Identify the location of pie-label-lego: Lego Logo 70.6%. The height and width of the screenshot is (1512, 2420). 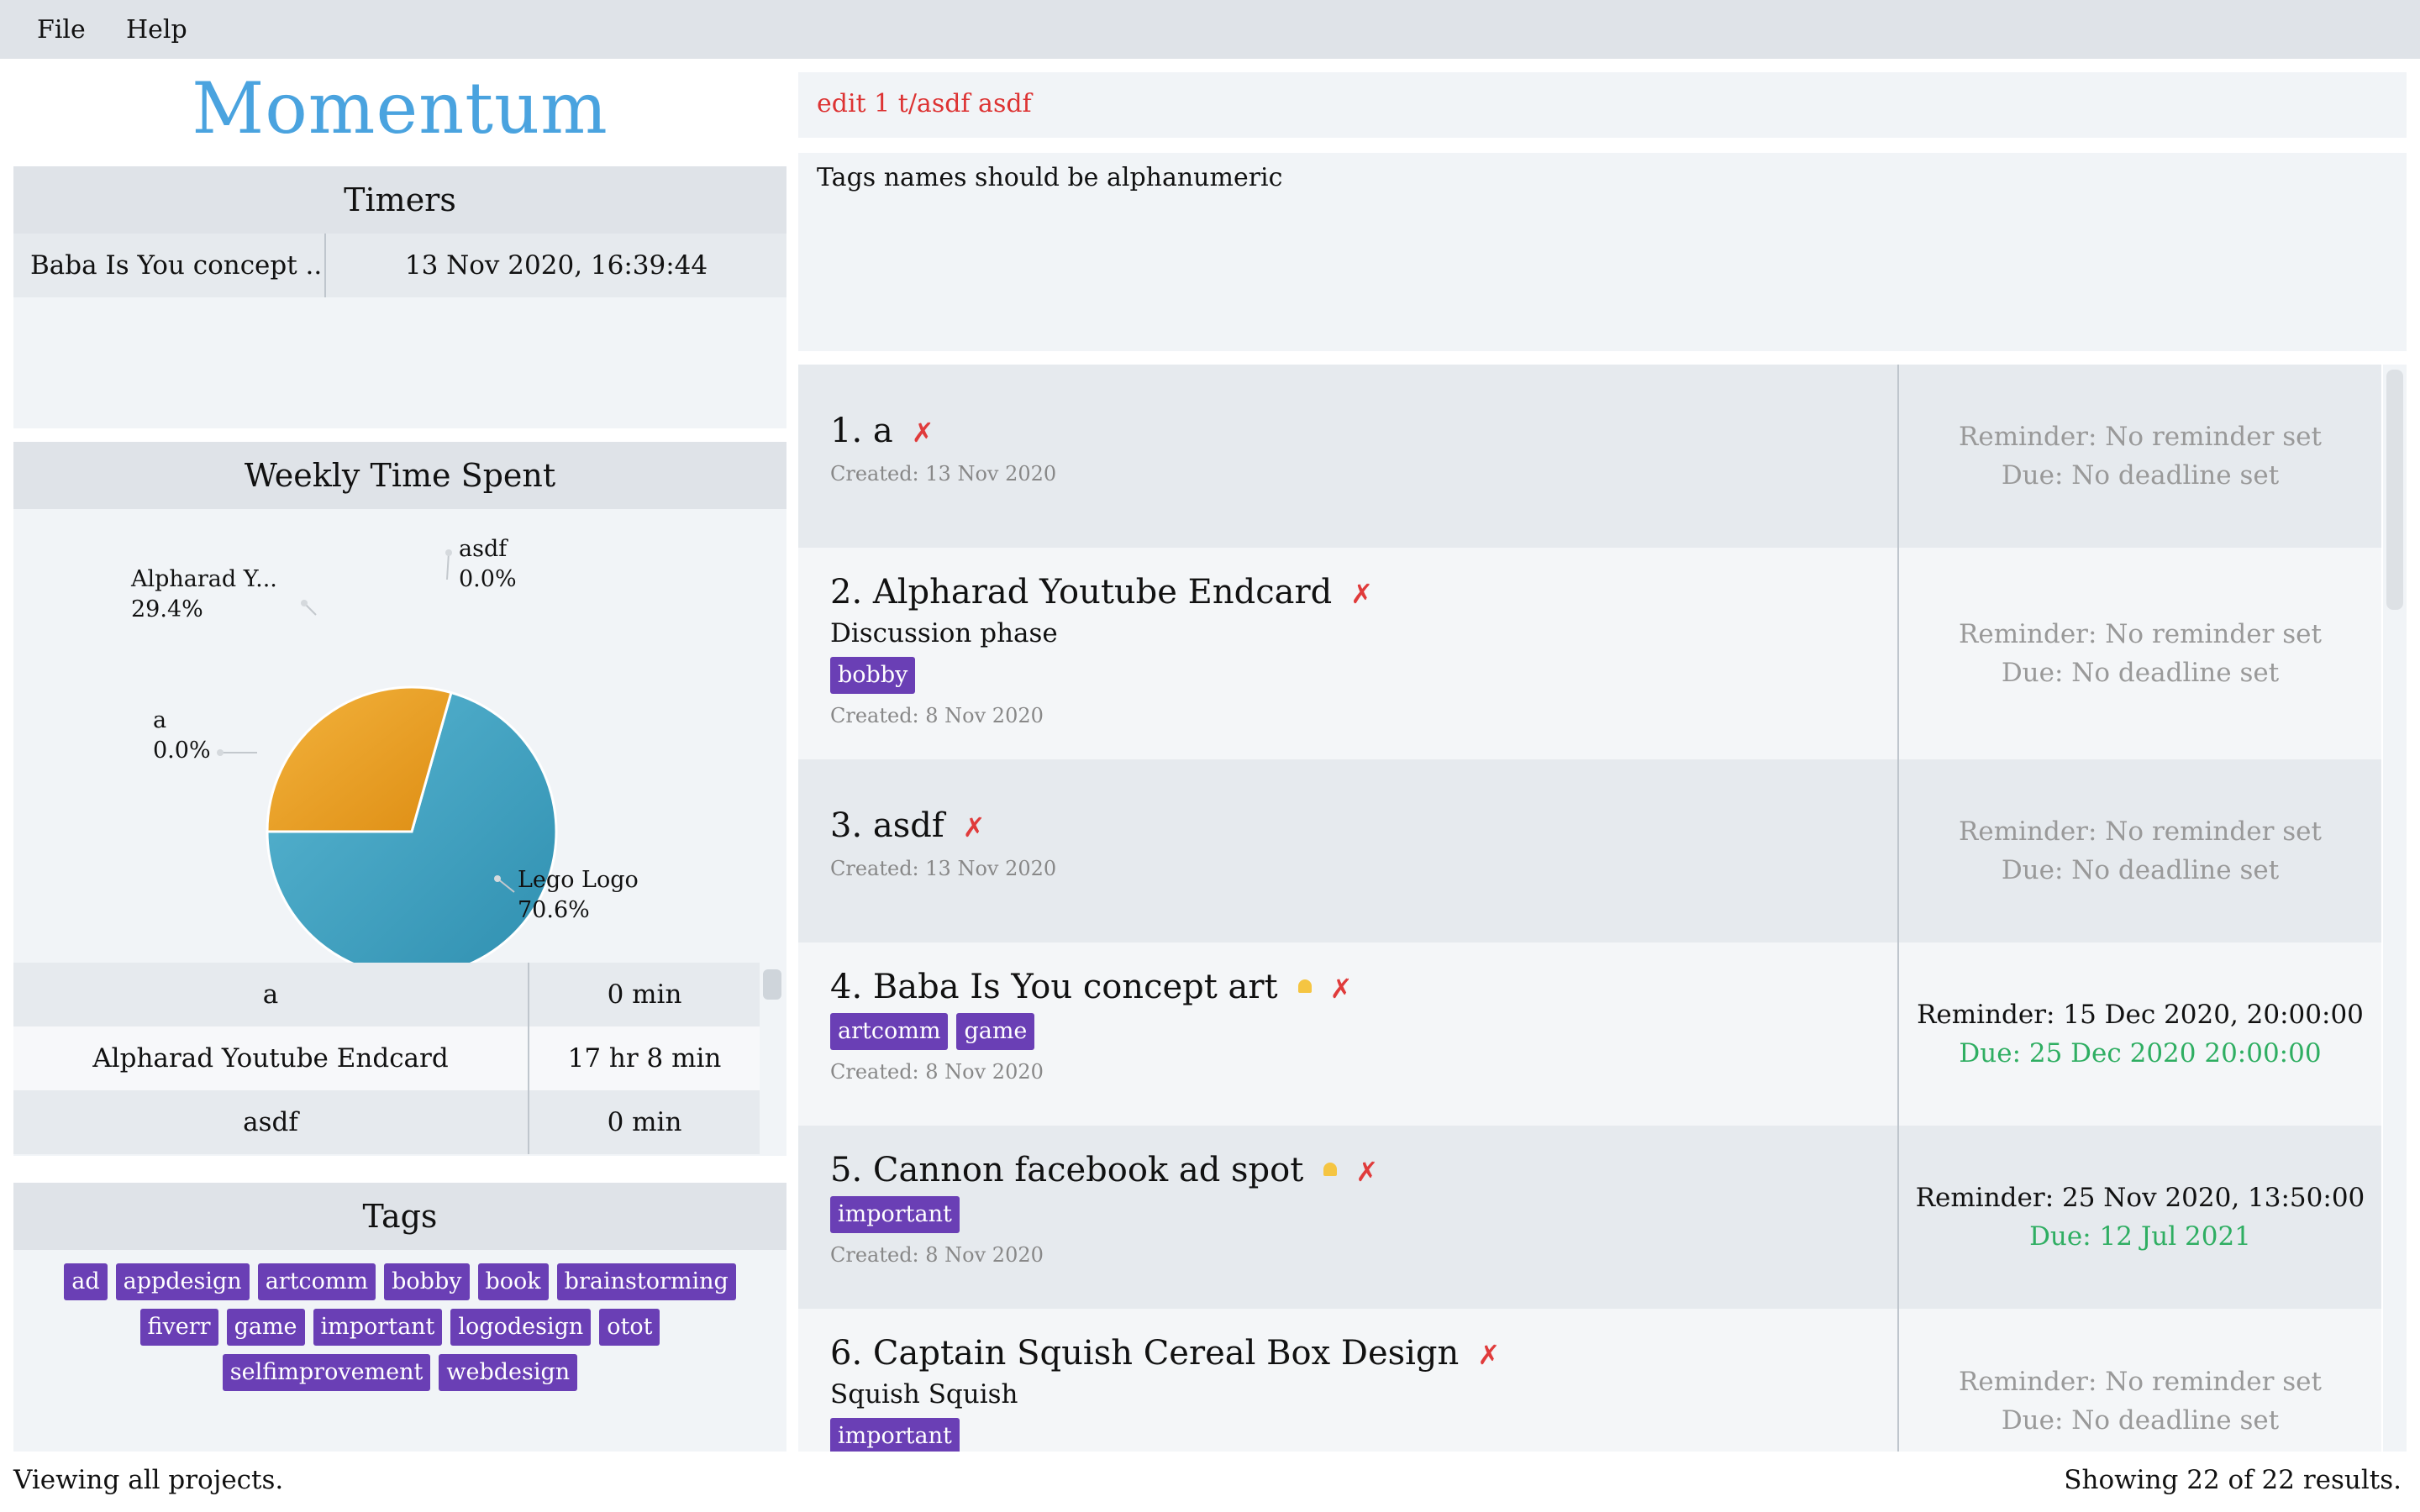
(578, 895).